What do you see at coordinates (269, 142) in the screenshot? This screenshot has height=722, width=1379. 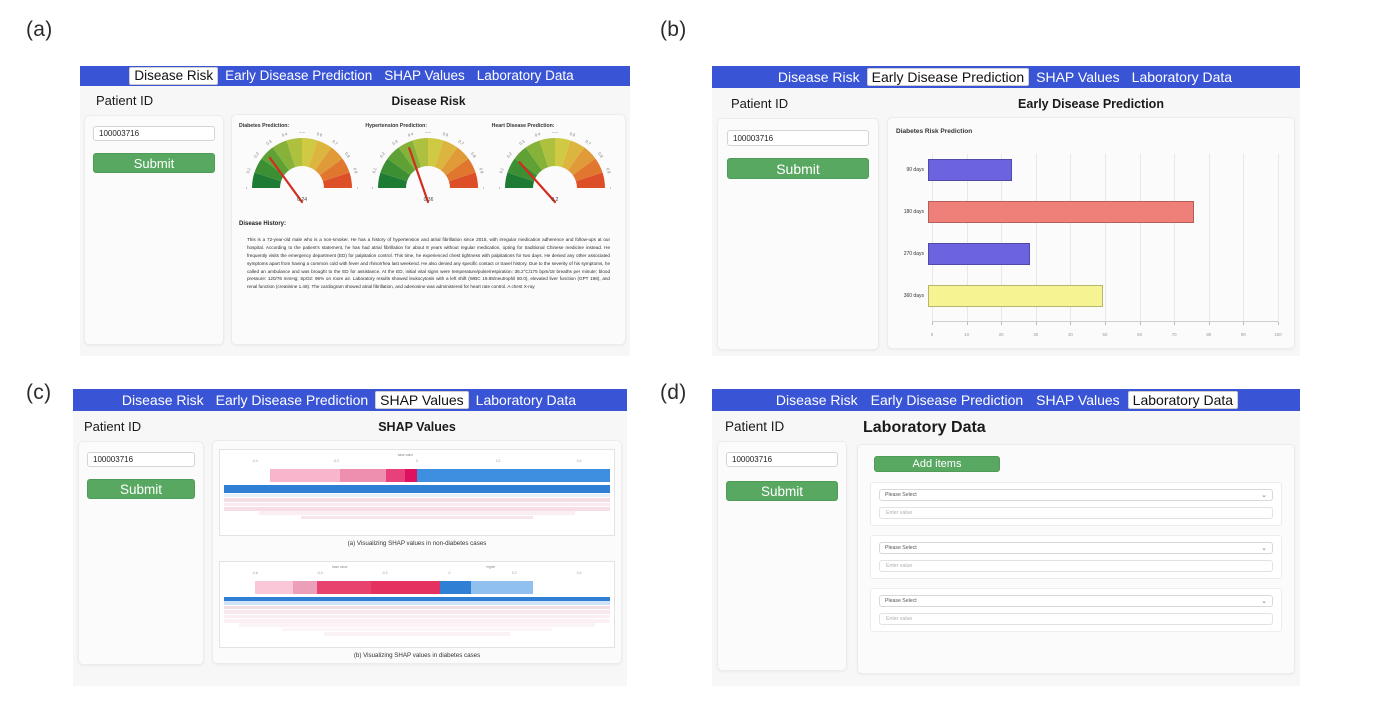 I see `svg-text: 0.3` at bounding box center [269, 142].